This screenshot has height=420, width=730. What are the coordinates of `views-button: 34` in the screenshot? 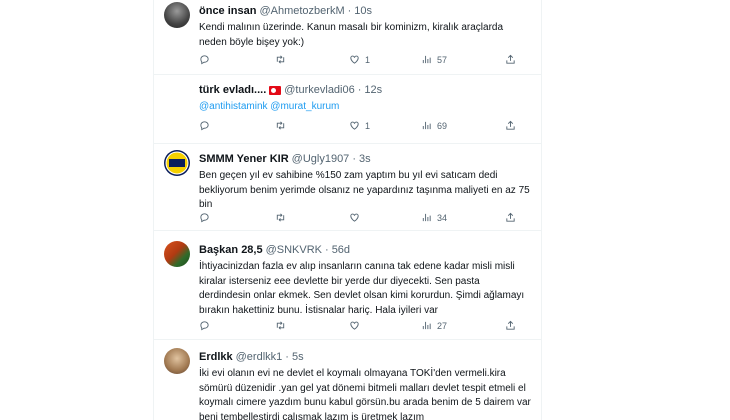 It's located at (434, 217).